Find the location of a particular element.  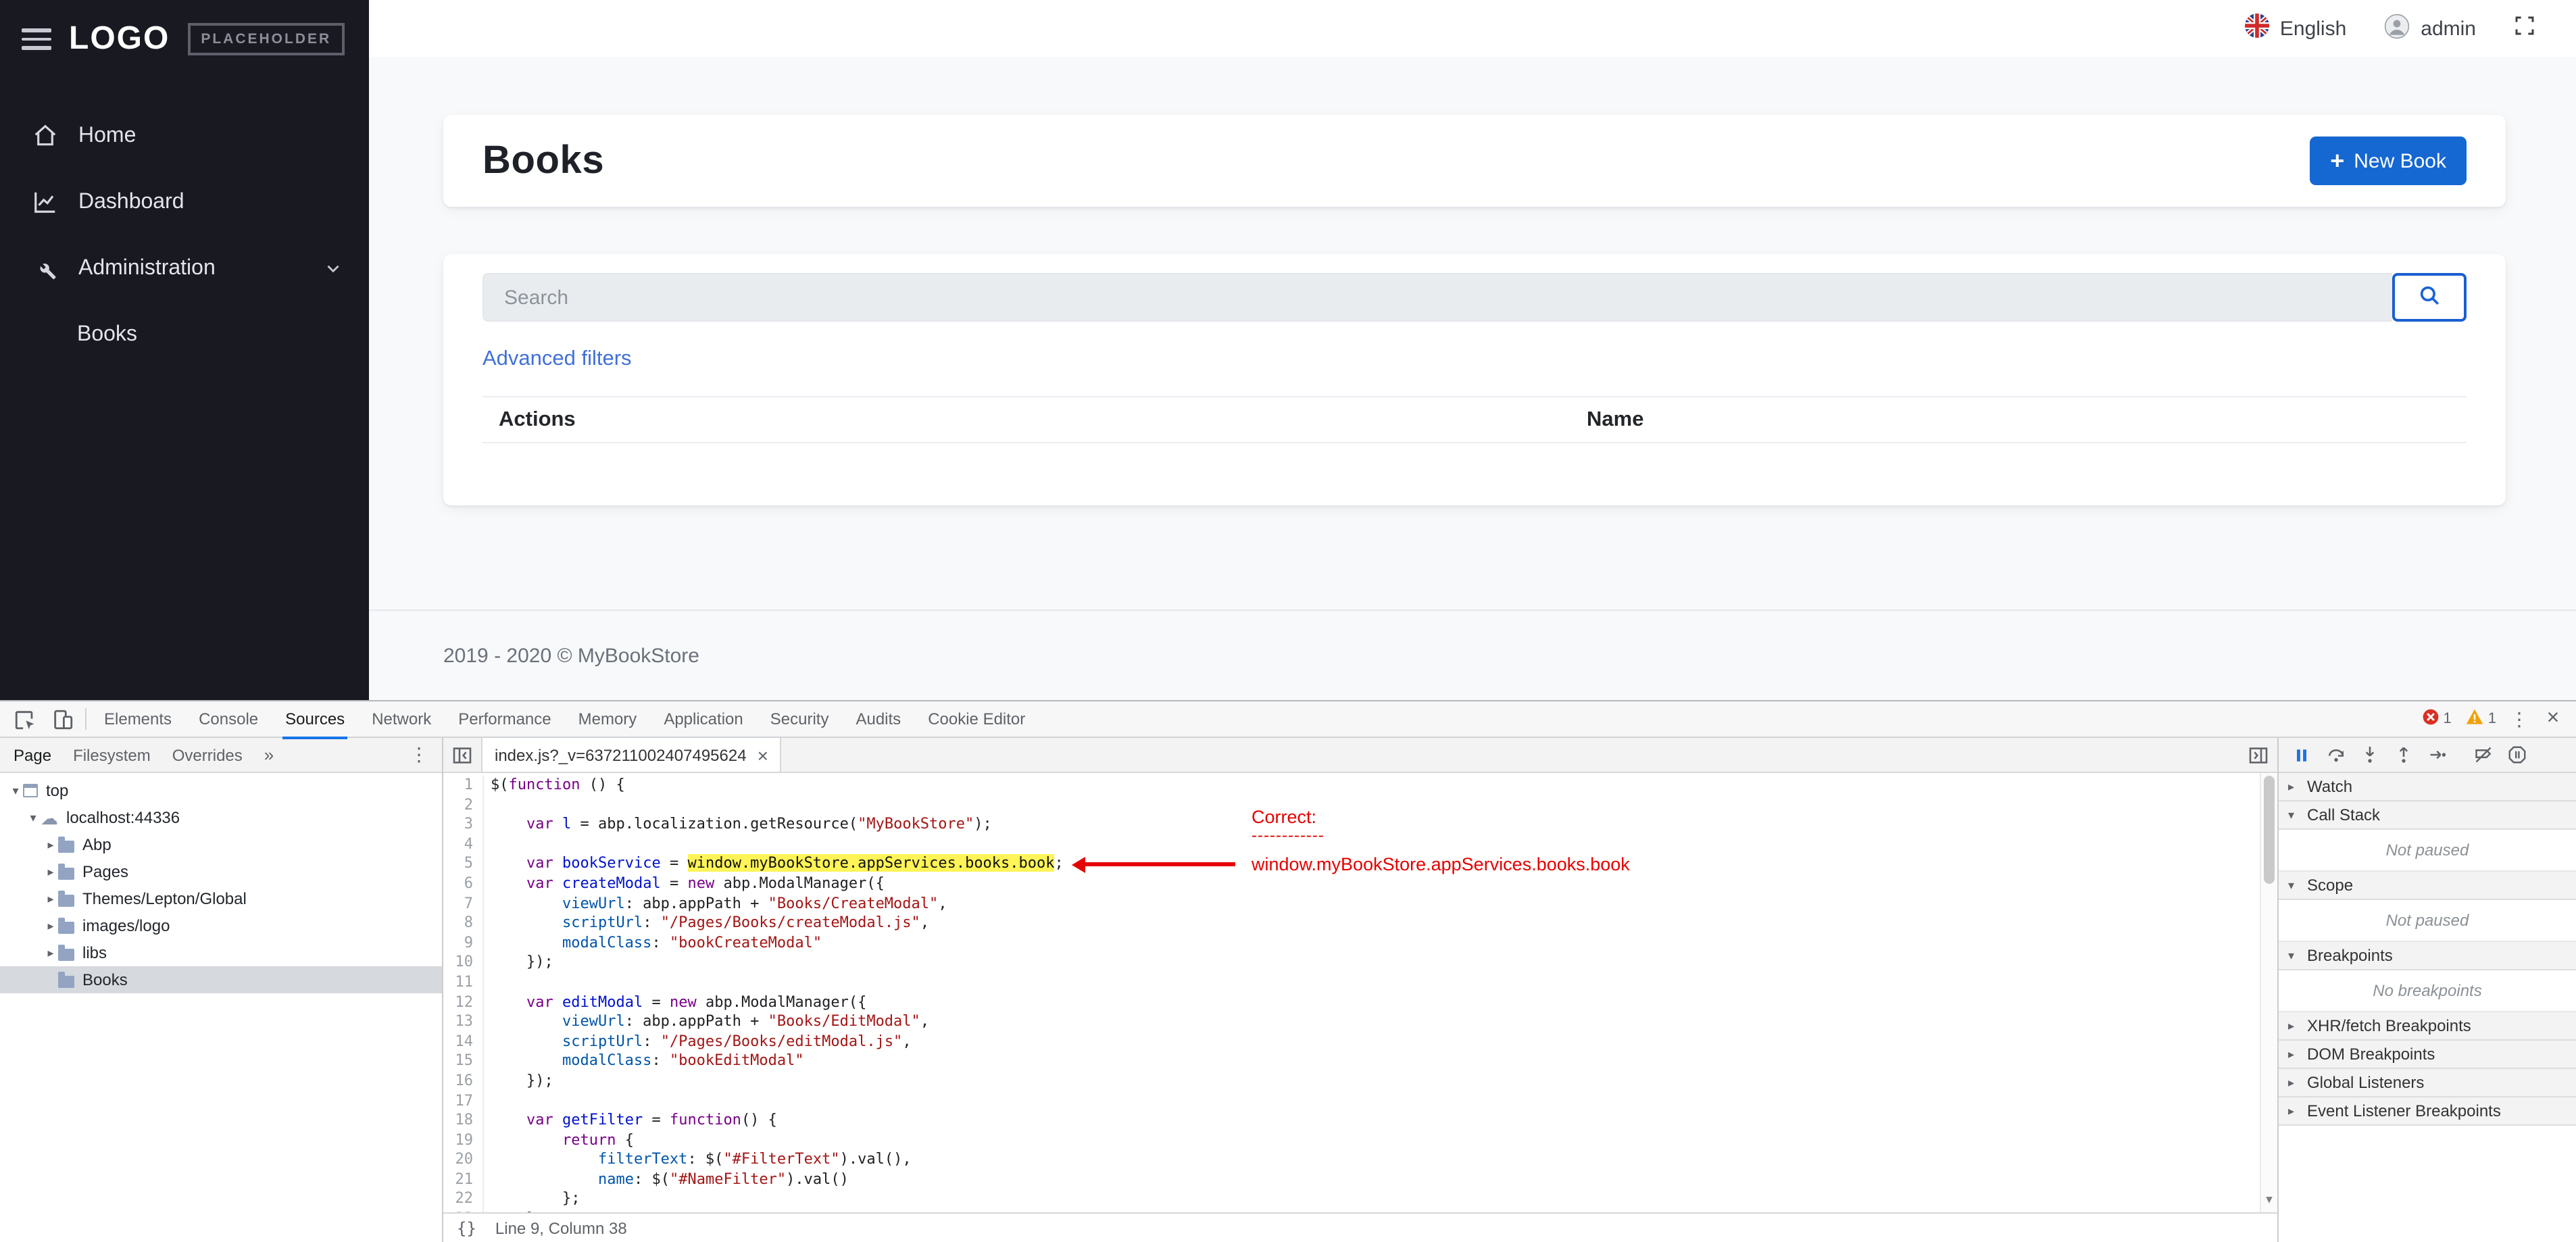

line-number: 18 is located at coordinates (463, 1121).